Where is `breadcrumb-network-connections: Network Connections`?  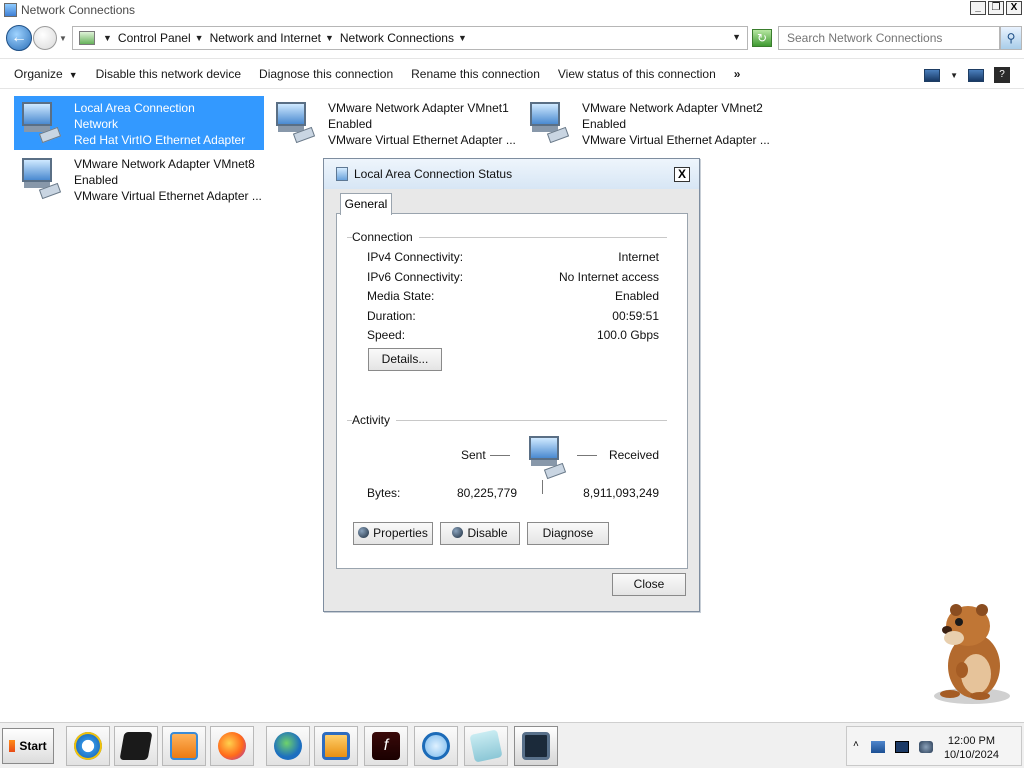 breadcrumb-network-connections: Network Connections is located at coordinates (397, 38).